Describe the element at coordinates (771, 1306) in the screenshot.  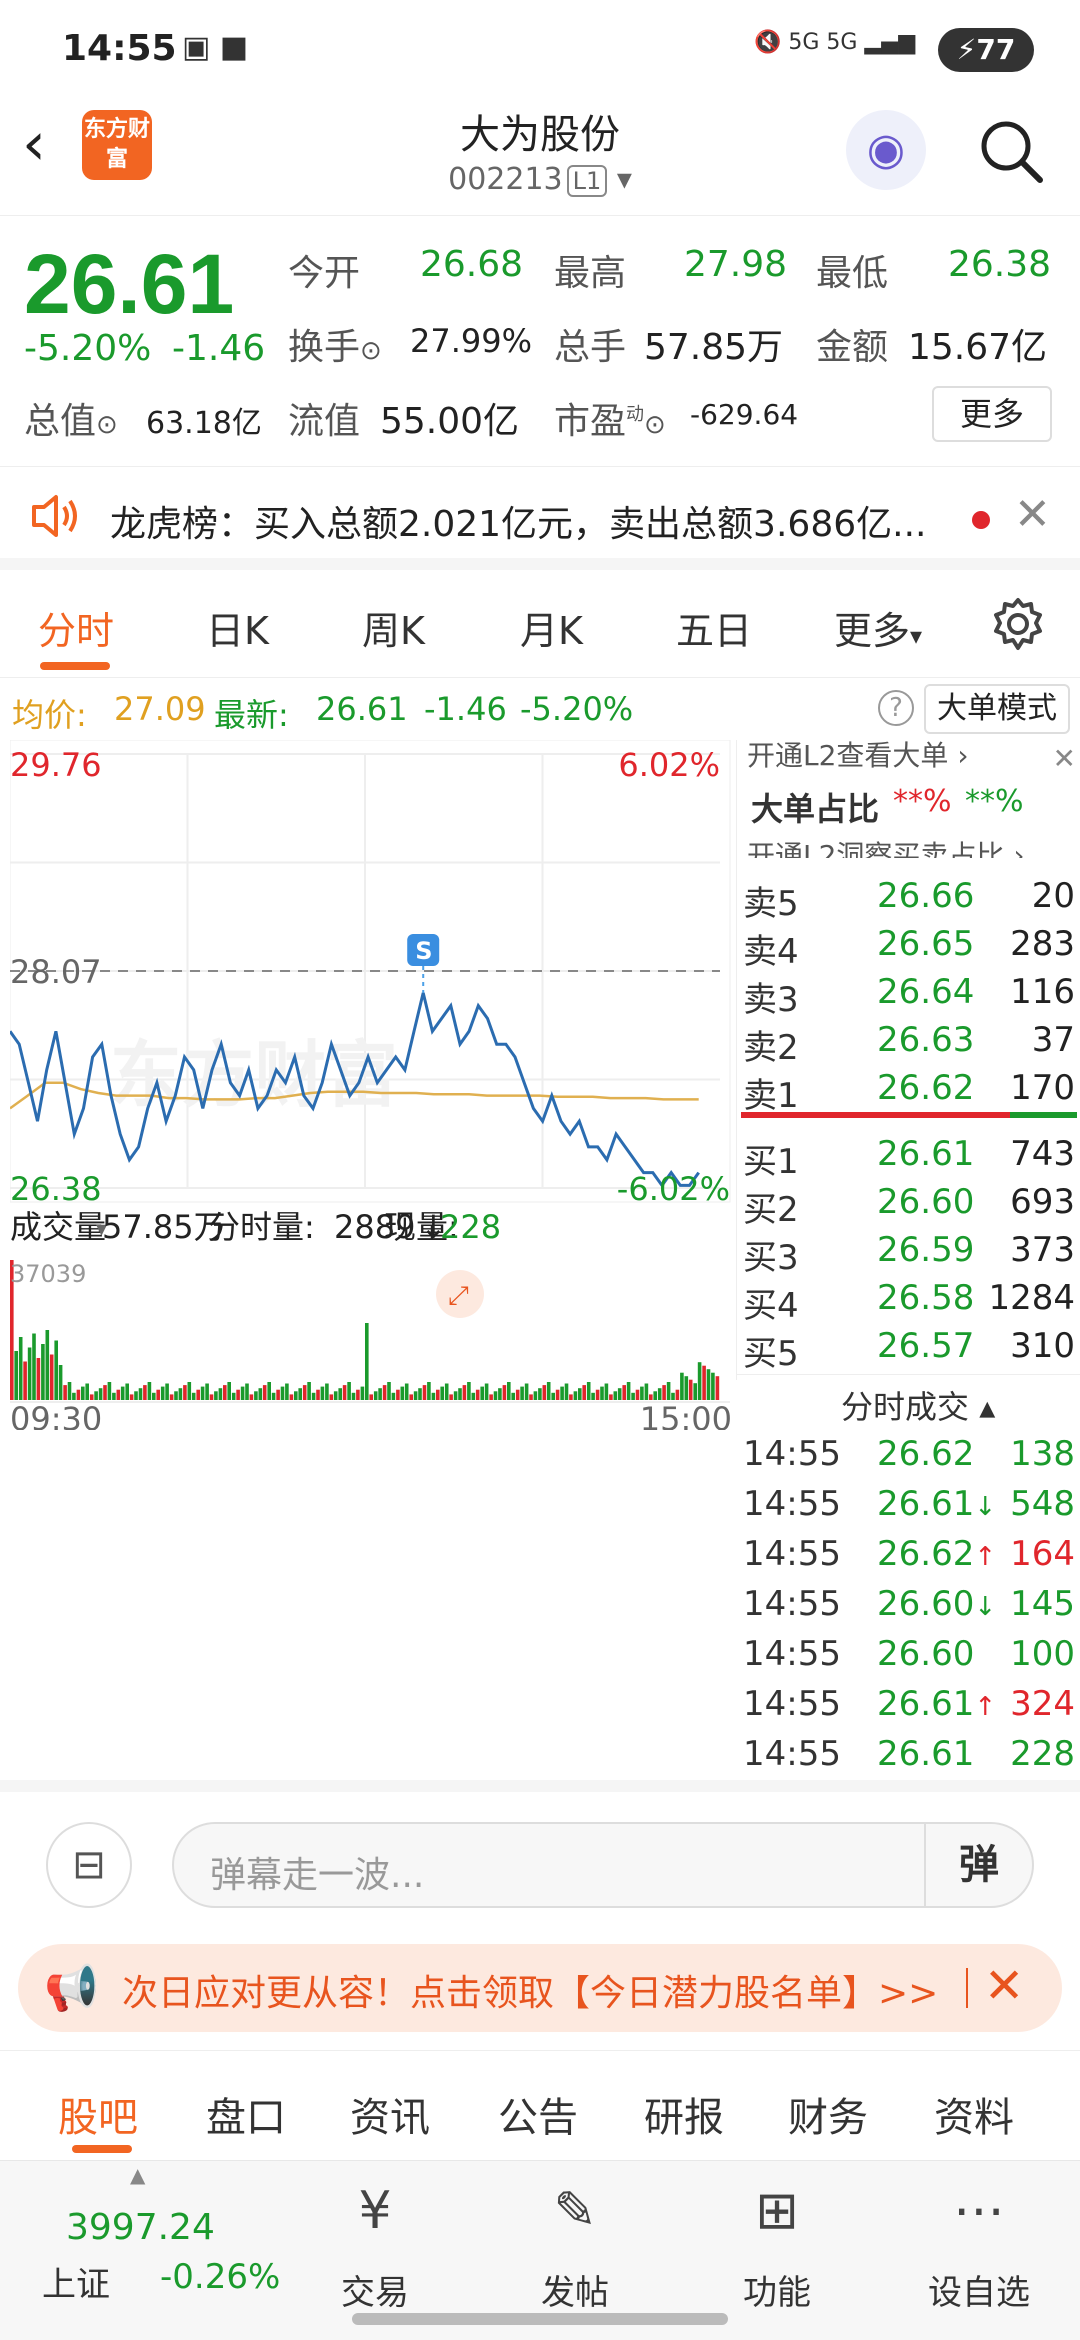
I see `bid-label: 买4` at that location.